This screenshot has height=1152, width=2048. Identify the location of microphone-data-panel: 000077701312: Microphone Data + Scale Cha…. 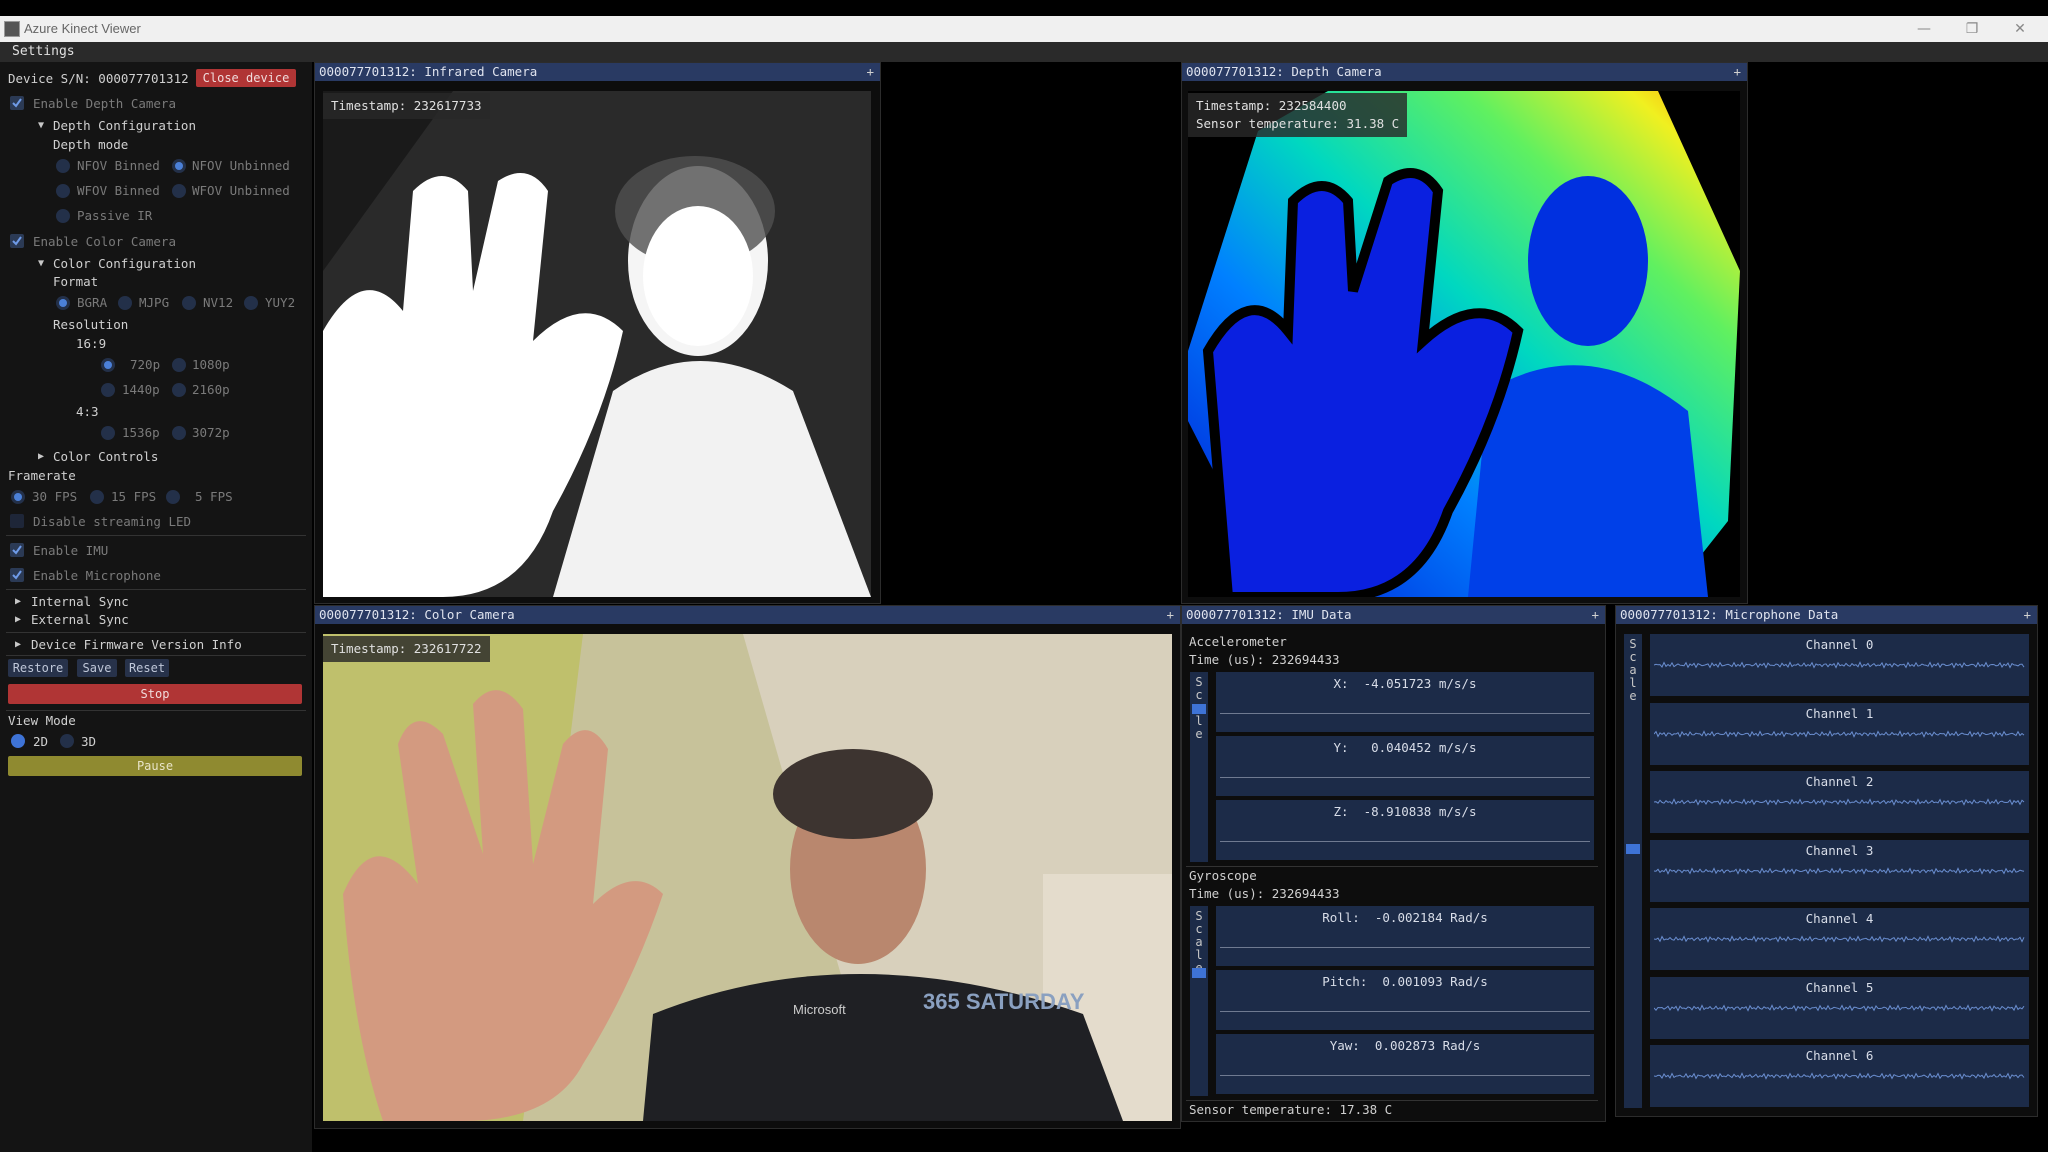
(1826, 861).